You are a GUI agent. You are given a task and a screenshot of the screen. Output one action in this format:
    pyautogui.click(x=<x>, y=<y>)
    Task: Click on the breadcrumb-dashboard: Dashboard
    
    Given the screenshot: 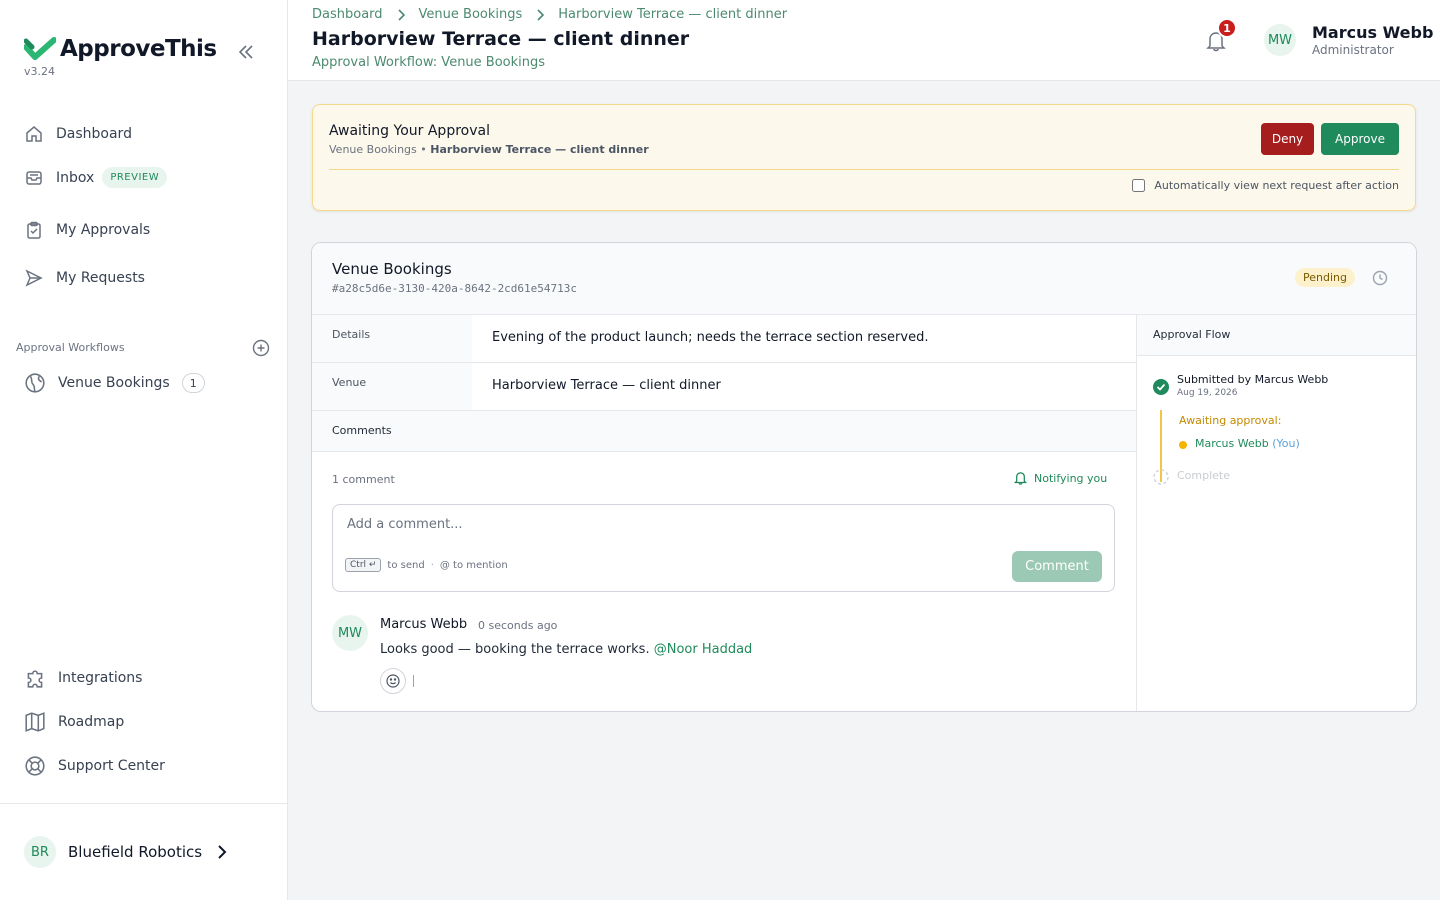 What is the action you would take?
    pyautogui.click(x=347, y=14)
    